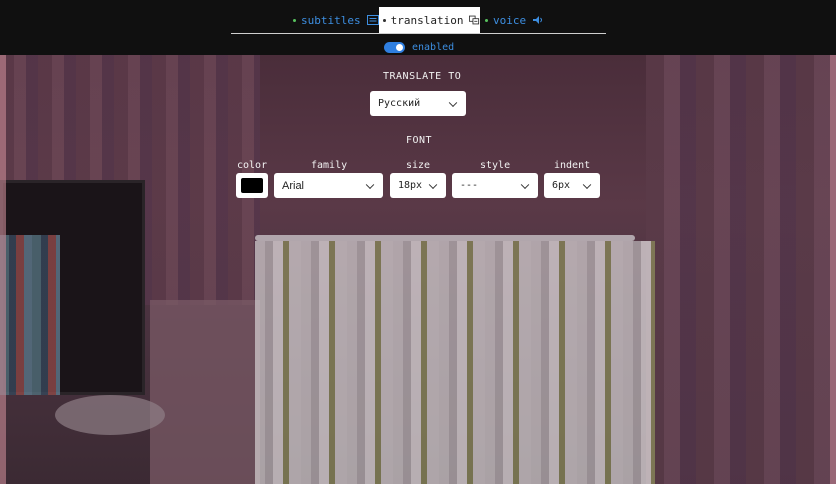 The width and height of the screenshot is (836, 484). I want to click on indent-value: 6px, so click(561, 185).